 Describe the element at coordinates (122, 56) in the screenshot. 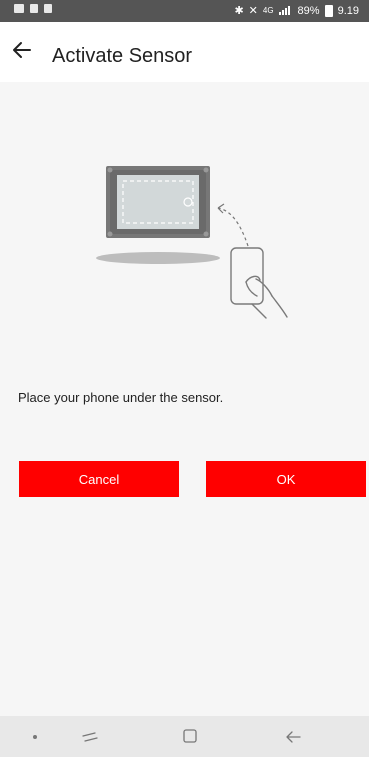

I see `page-title: Activate Sensor` at that location.